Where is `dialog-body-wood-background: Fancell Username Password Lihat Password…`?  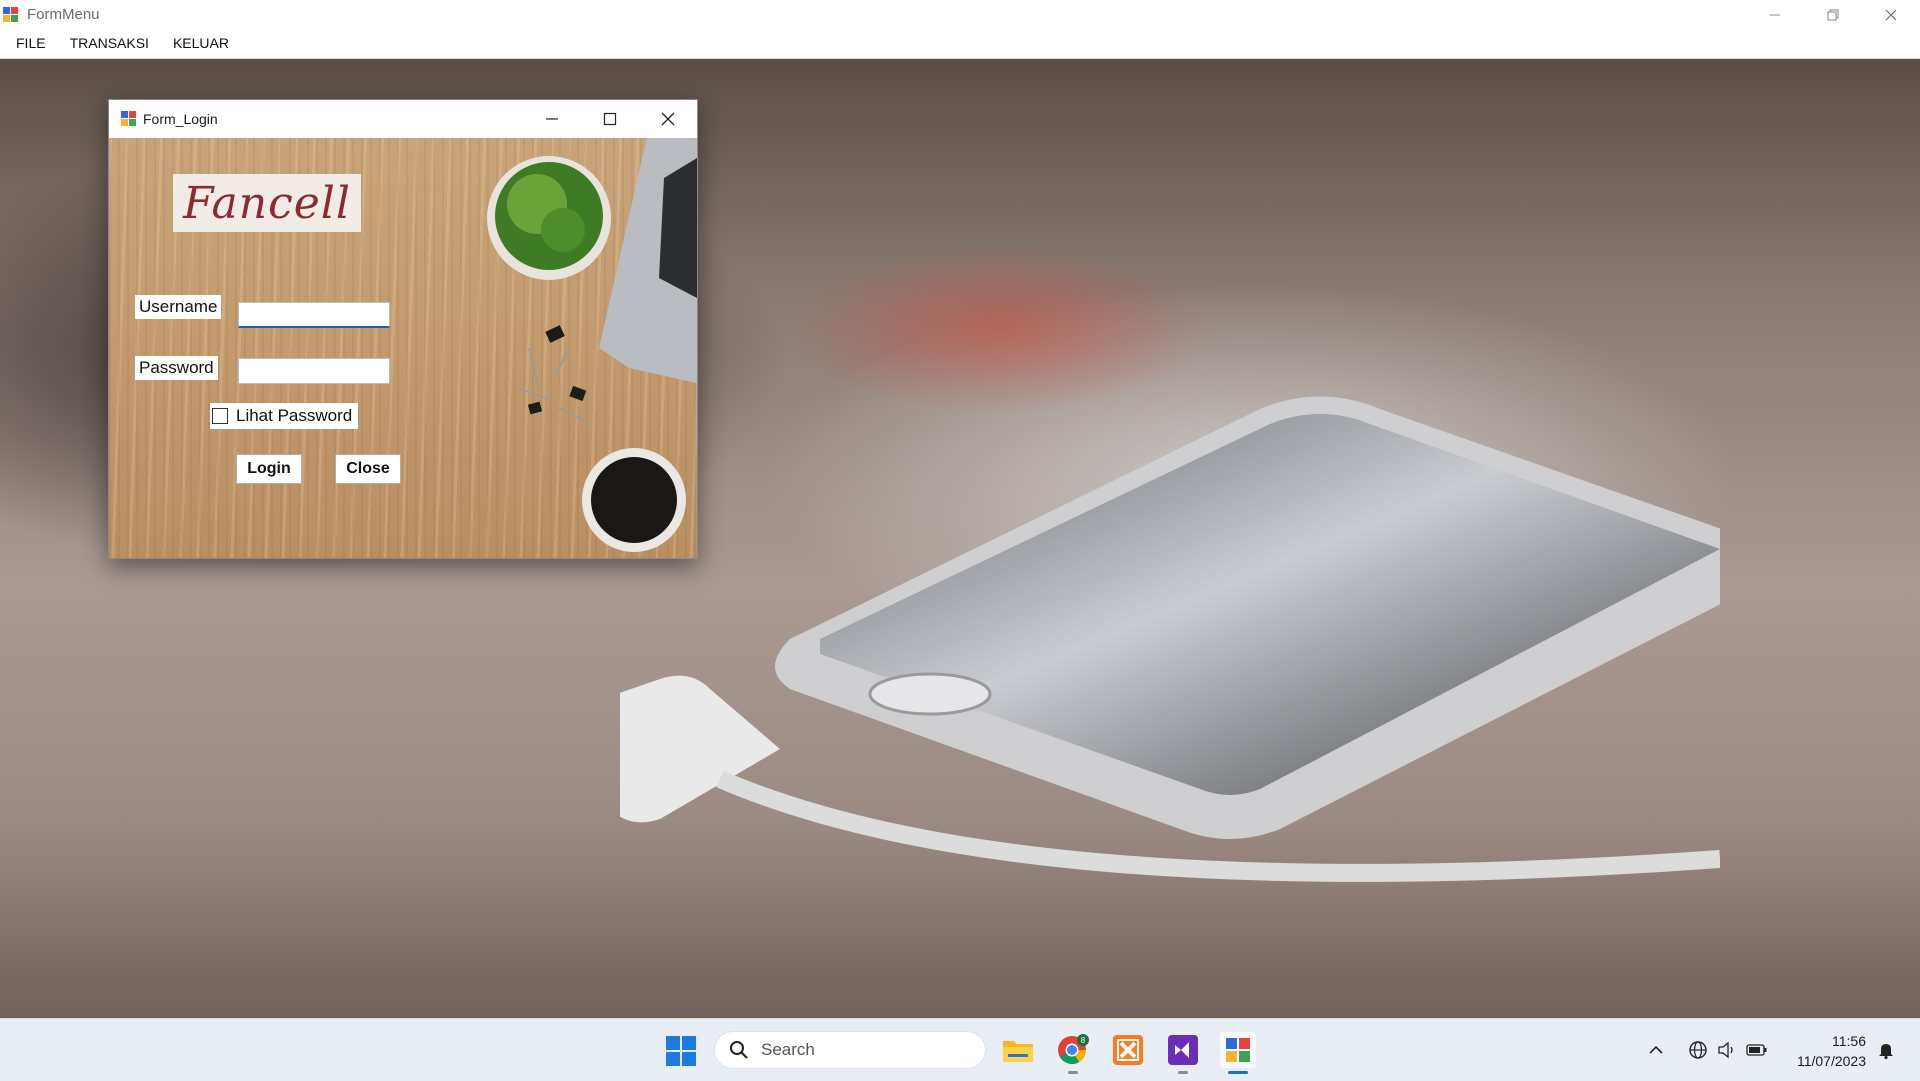 dialog-body-wood-background: Fancell Username Password Lihat Password… is located at coordinates (403, 348).